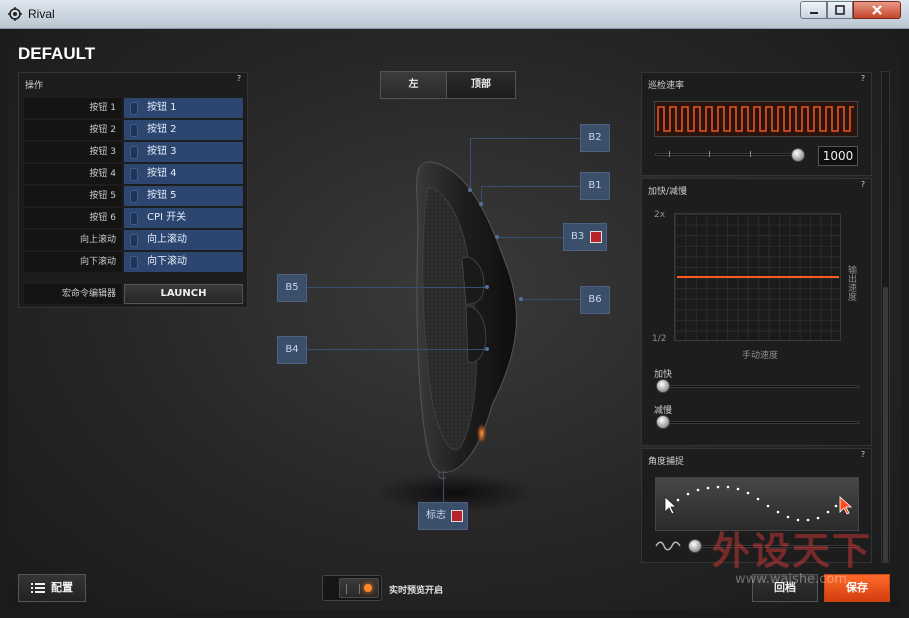  Describe the element at coordinates (73, 174) in the screenshot. I see `button-label: 按钮 4` at that location.